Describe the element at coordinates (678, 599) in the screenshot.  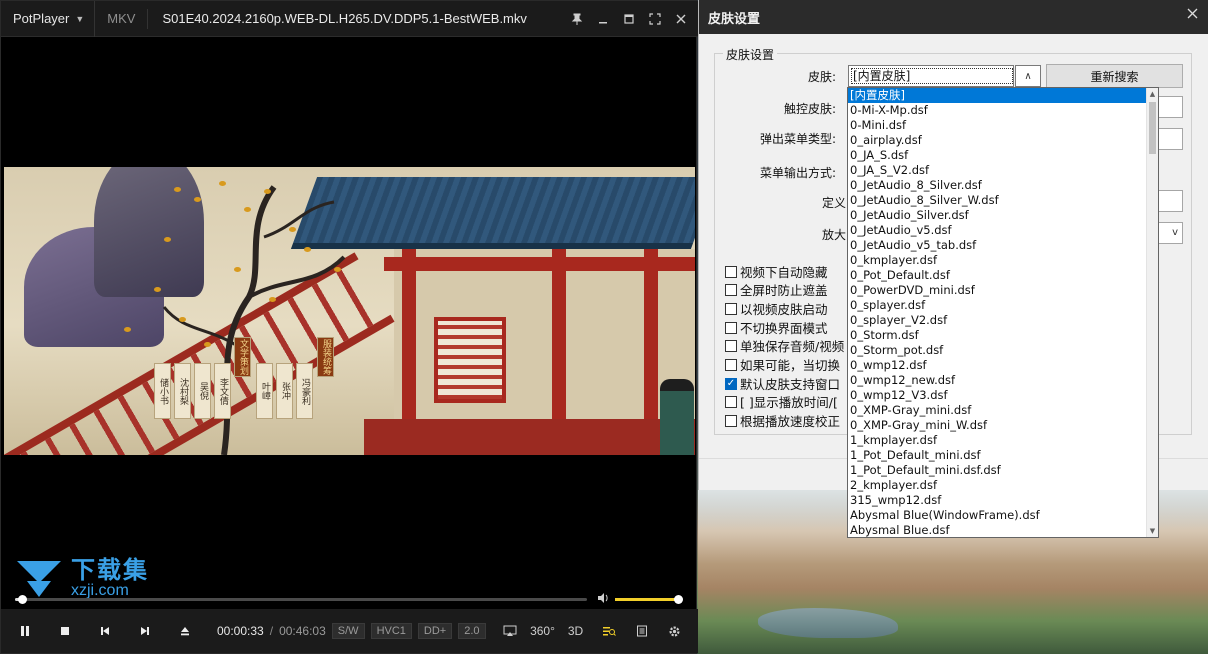
I see `volume-slider-thumb` at that location.